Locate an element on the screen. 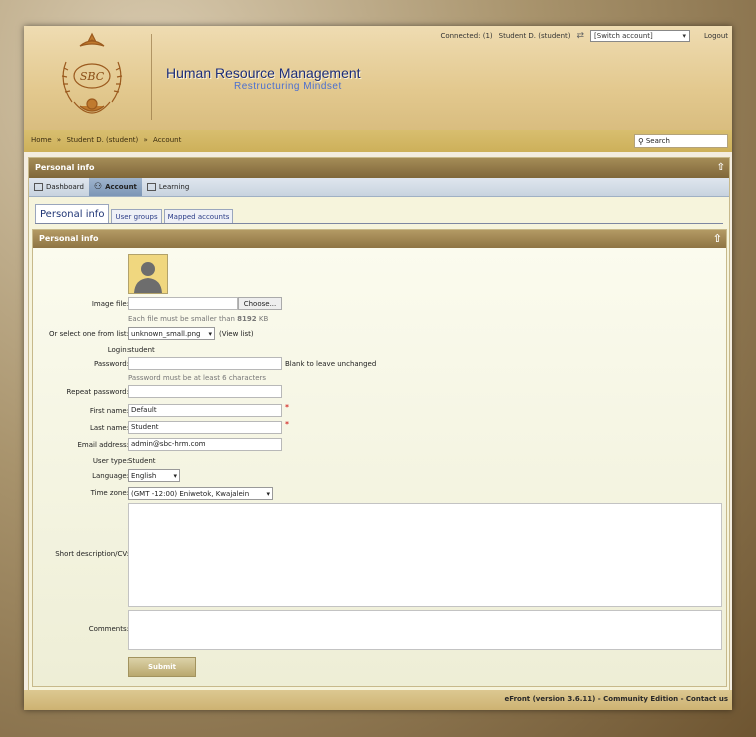 The height and width of the screenshot is (737, 756). current-user: Student D. (student) is located at coordinates (535, 36).